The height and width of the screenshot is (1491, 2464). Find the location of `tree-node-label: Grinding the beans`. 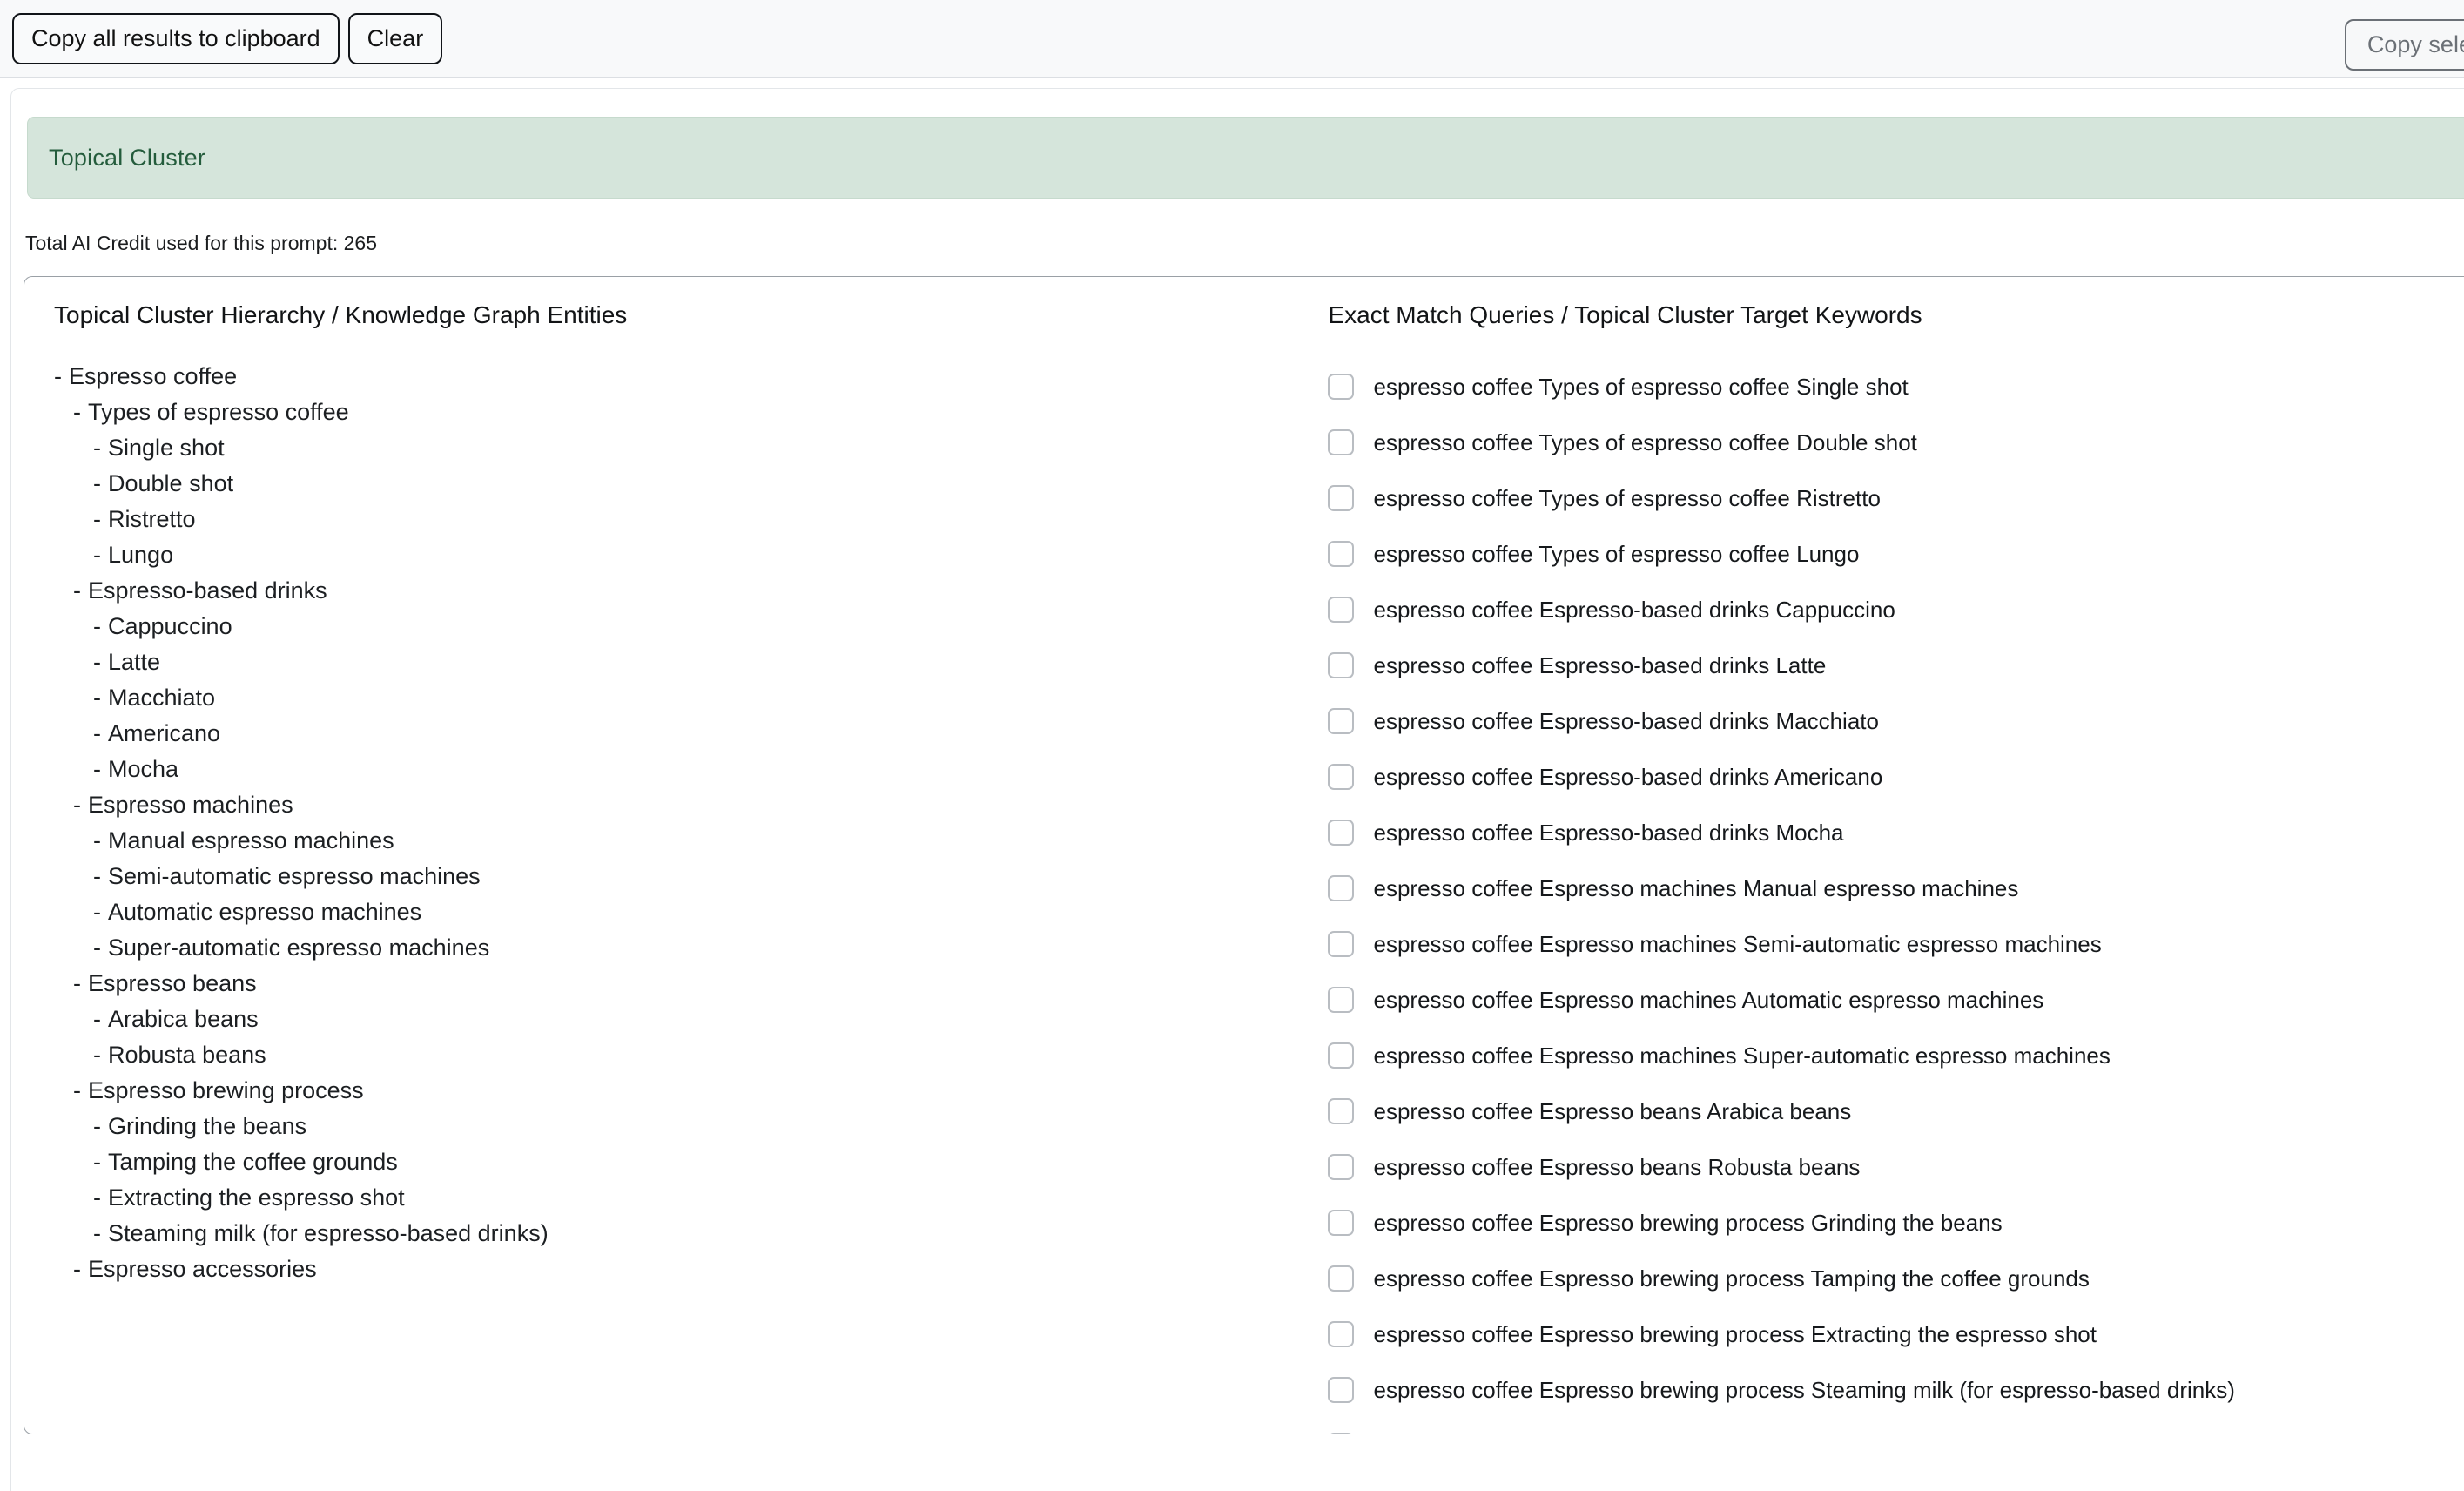

tree-node-label: Grinding the beans is located at coordinates (208, 1126).